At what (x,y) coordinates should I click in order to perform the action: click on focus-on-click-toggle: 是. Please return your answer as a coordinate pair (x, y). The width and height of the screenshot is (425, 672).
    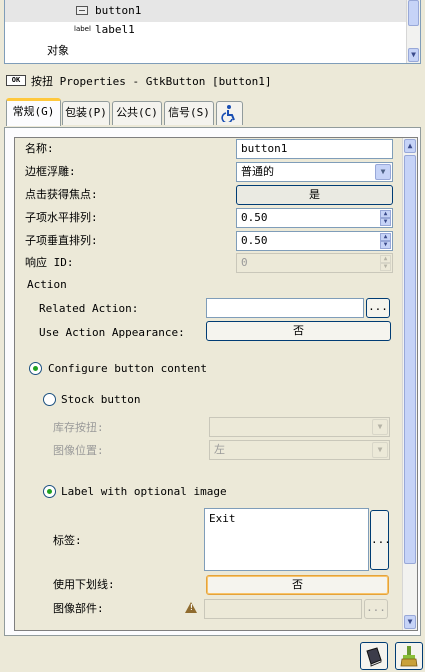
    Looking at the image, I should click on (314, 195).